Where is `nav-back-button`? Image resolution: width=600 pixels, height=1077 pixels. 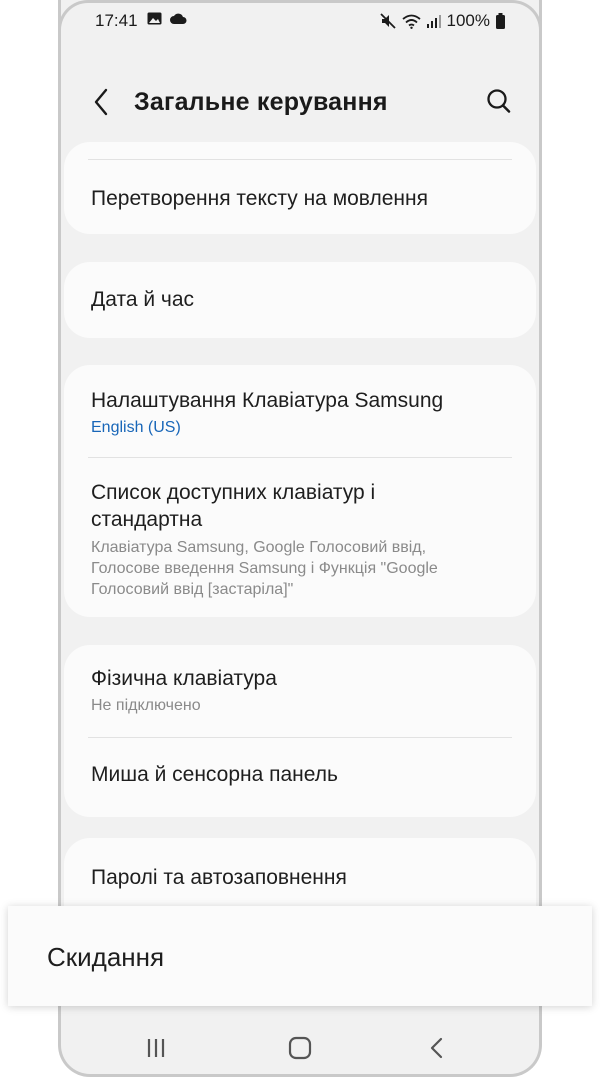
nav-back-button is located at coordinates (437, 1048).